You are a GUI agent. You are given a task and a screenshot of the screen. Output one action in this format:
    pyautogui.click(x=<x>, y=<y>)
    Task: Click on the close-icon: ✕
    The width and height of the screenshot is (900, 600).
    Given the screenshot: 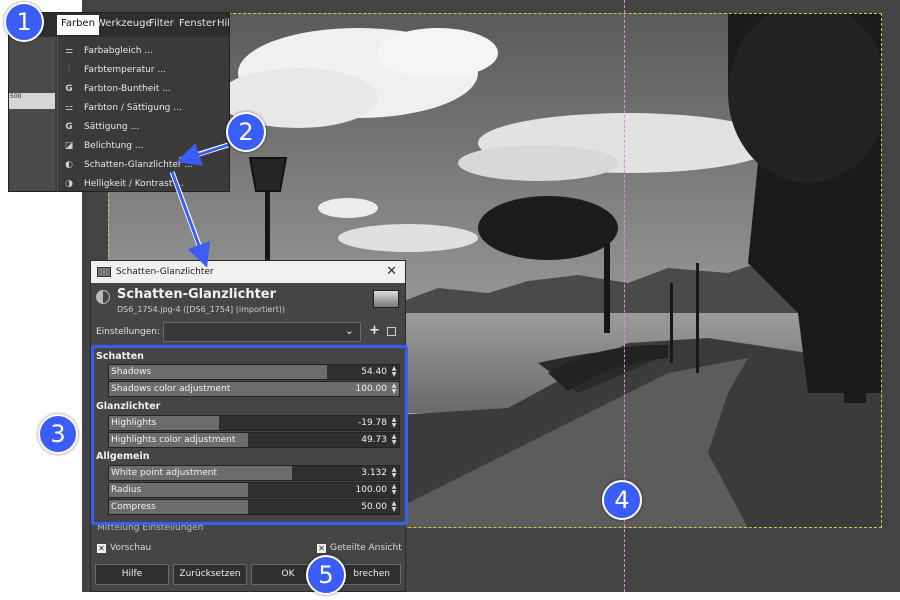 What is the action you would take?
    pyautogui.click(x=391, y=271)
    